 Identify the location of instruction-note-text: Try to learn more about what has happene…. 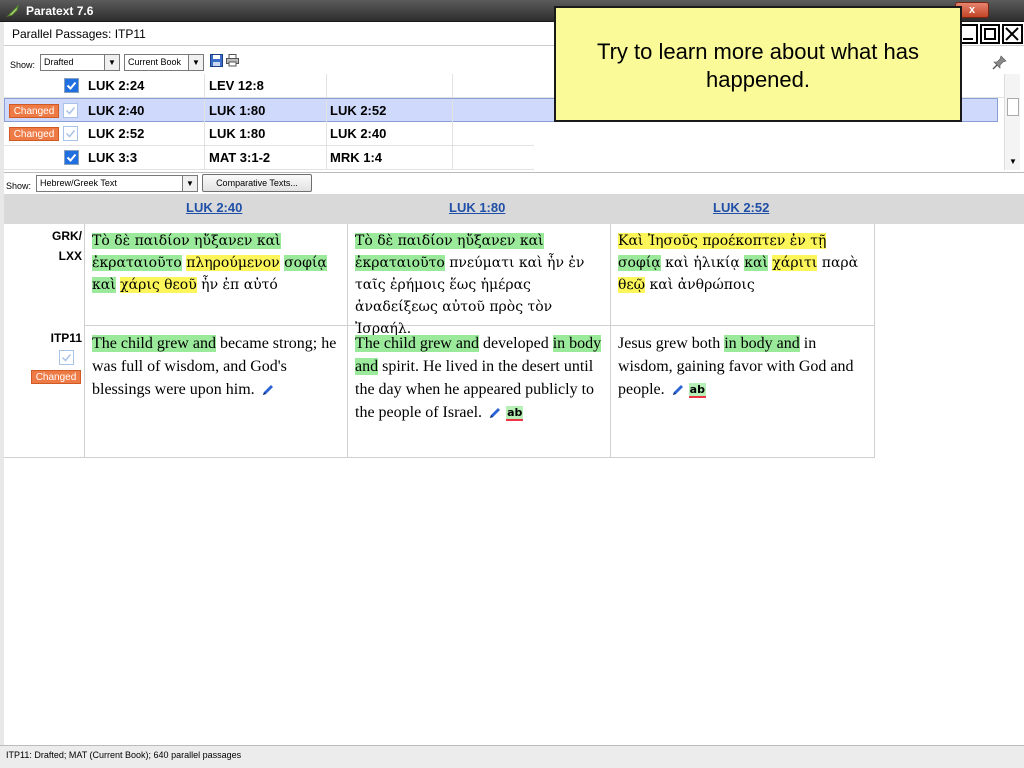
(757, 65).